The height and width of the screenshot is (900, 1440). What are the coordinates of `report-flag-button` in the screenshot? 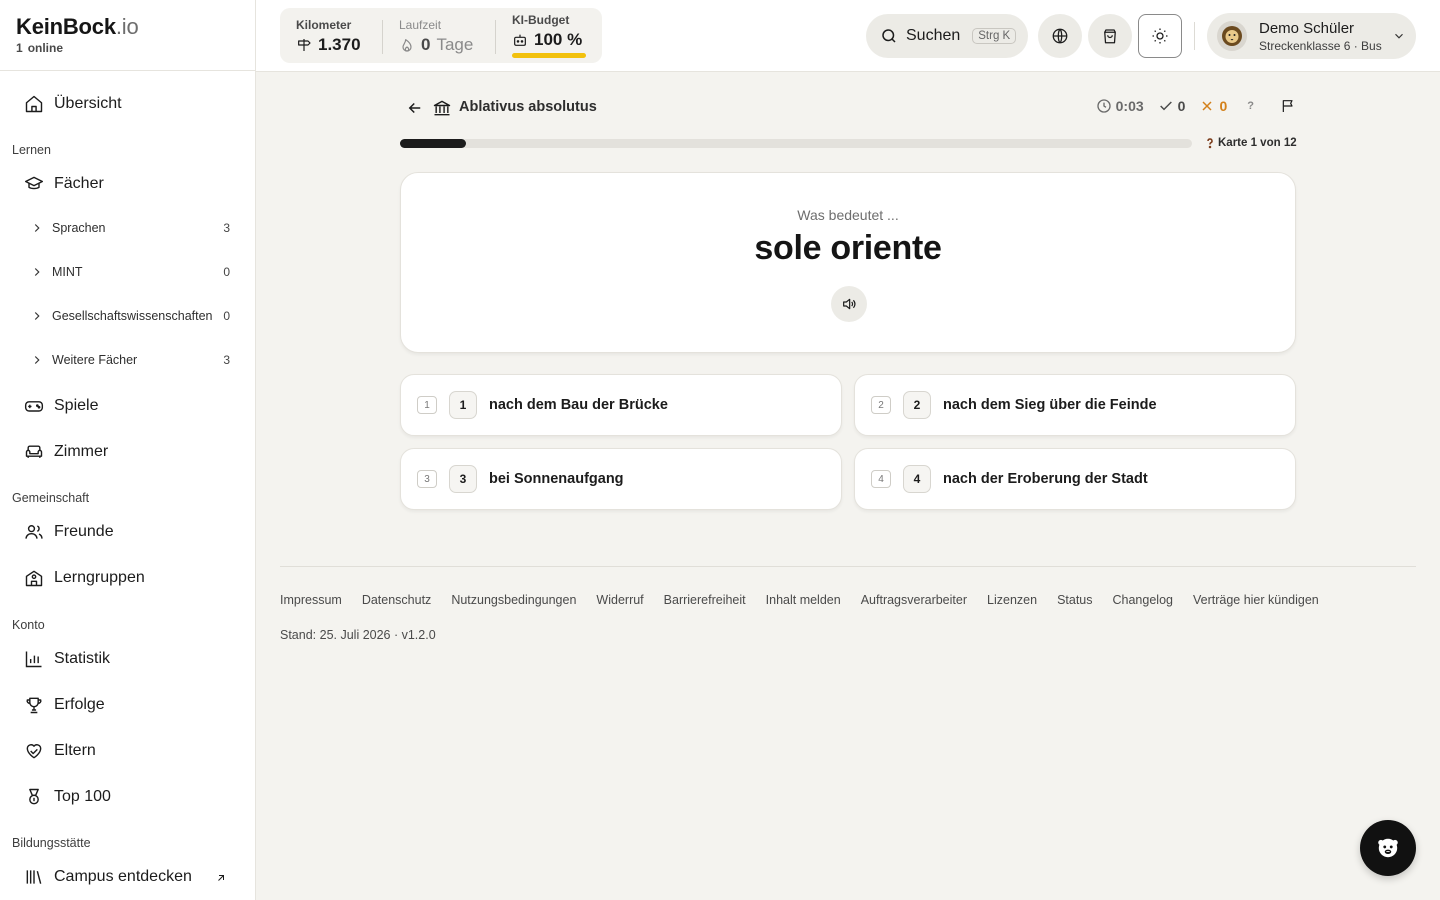 It's located at (1288, 106).